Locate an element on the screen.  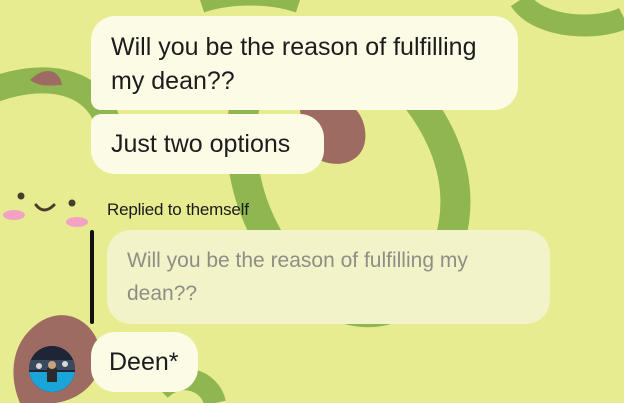
message-bubble: Deen* is located at coordinates (144, 362).